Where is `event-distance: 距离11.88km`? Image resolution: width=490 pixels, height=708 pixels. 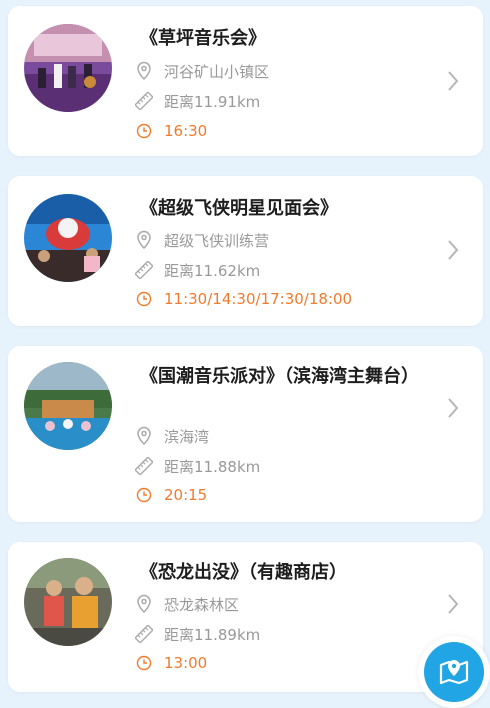 event-distance: 距离11.88km is located at coordinates (197, 466).